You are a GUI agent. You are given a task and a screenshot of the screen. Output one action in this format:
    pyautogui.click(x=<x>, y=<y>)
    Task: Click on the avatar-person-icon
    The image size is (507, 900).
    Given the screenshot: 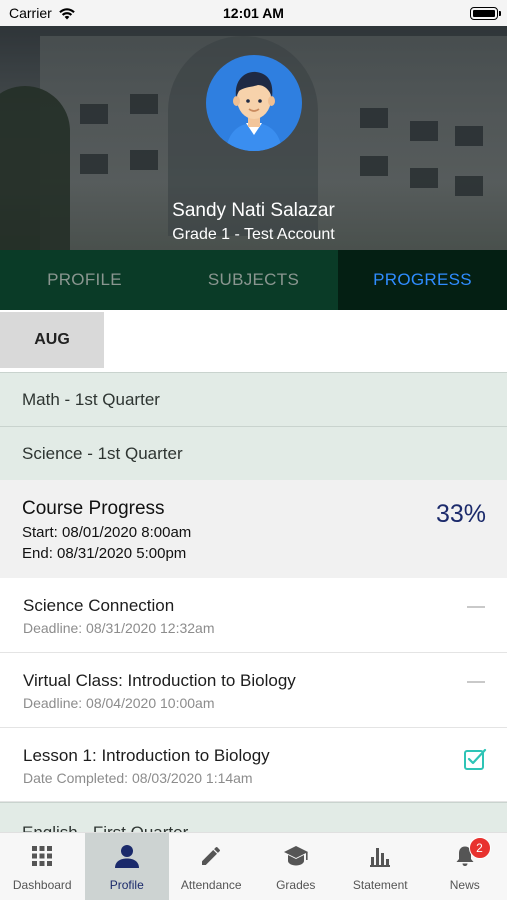 What is the action you would take?
    pyautogui.click(x=254, y=111)
    